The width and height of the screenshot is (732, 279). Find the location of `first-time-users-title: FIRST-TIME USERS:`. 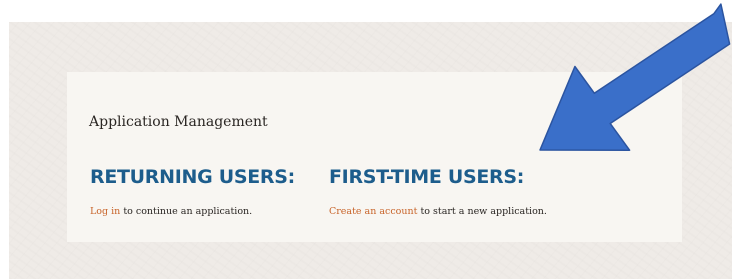

first-time-users-title: FIRST-TIME USERS: is located at coordinates (427, 177).